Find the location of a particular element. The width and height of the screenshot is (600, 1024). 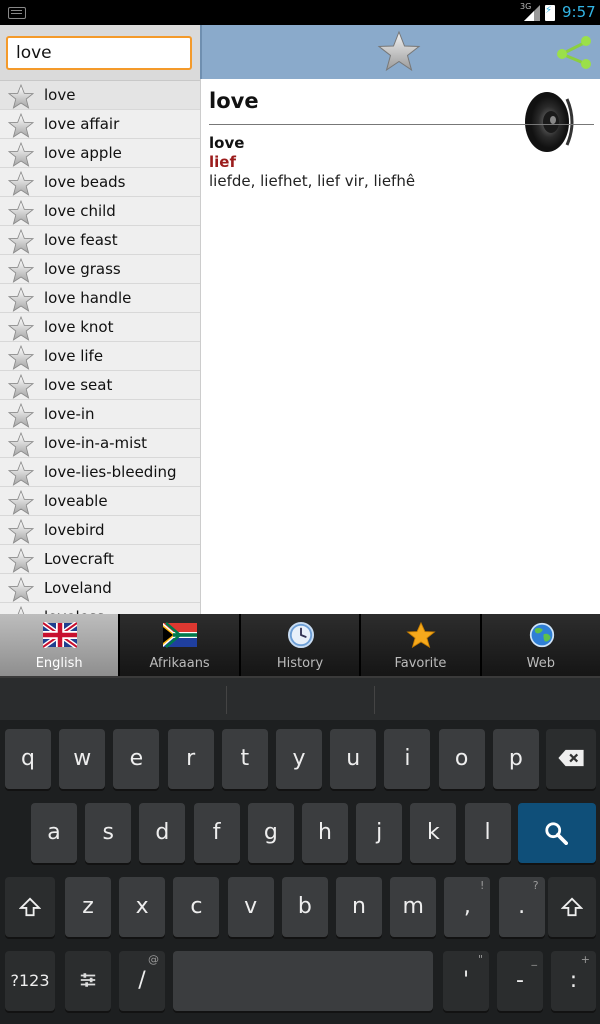

key-h: h is located at coordinates (325, 833).